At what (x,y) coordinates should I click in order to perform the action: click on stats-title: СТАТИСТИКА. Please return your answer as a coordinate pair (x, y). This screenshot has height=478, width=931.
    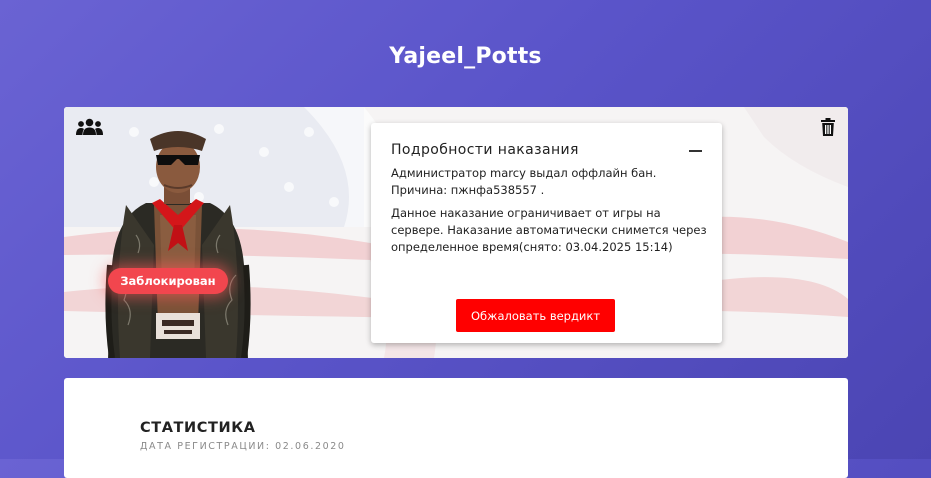
    Looking at the image, I should click on (198, 428).